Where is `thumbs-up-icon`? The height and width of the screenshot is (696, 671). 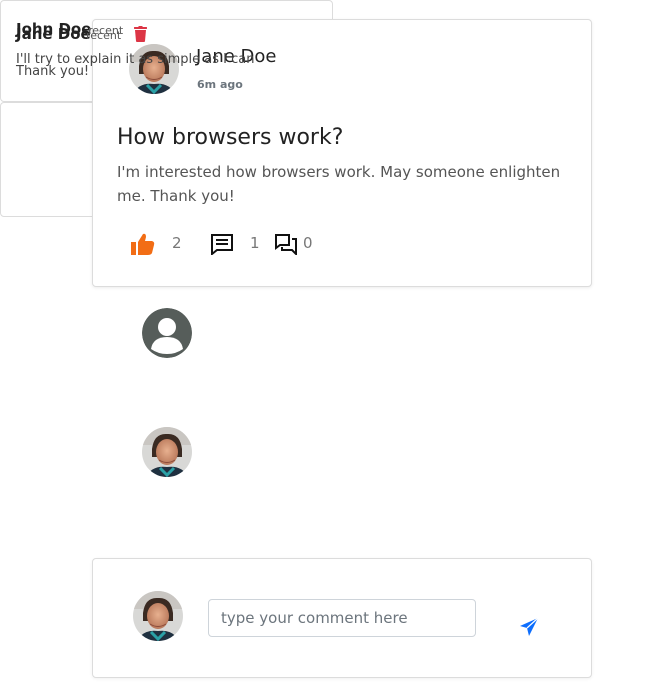
thumbs-up-icon is located at coordinates (143, 244).